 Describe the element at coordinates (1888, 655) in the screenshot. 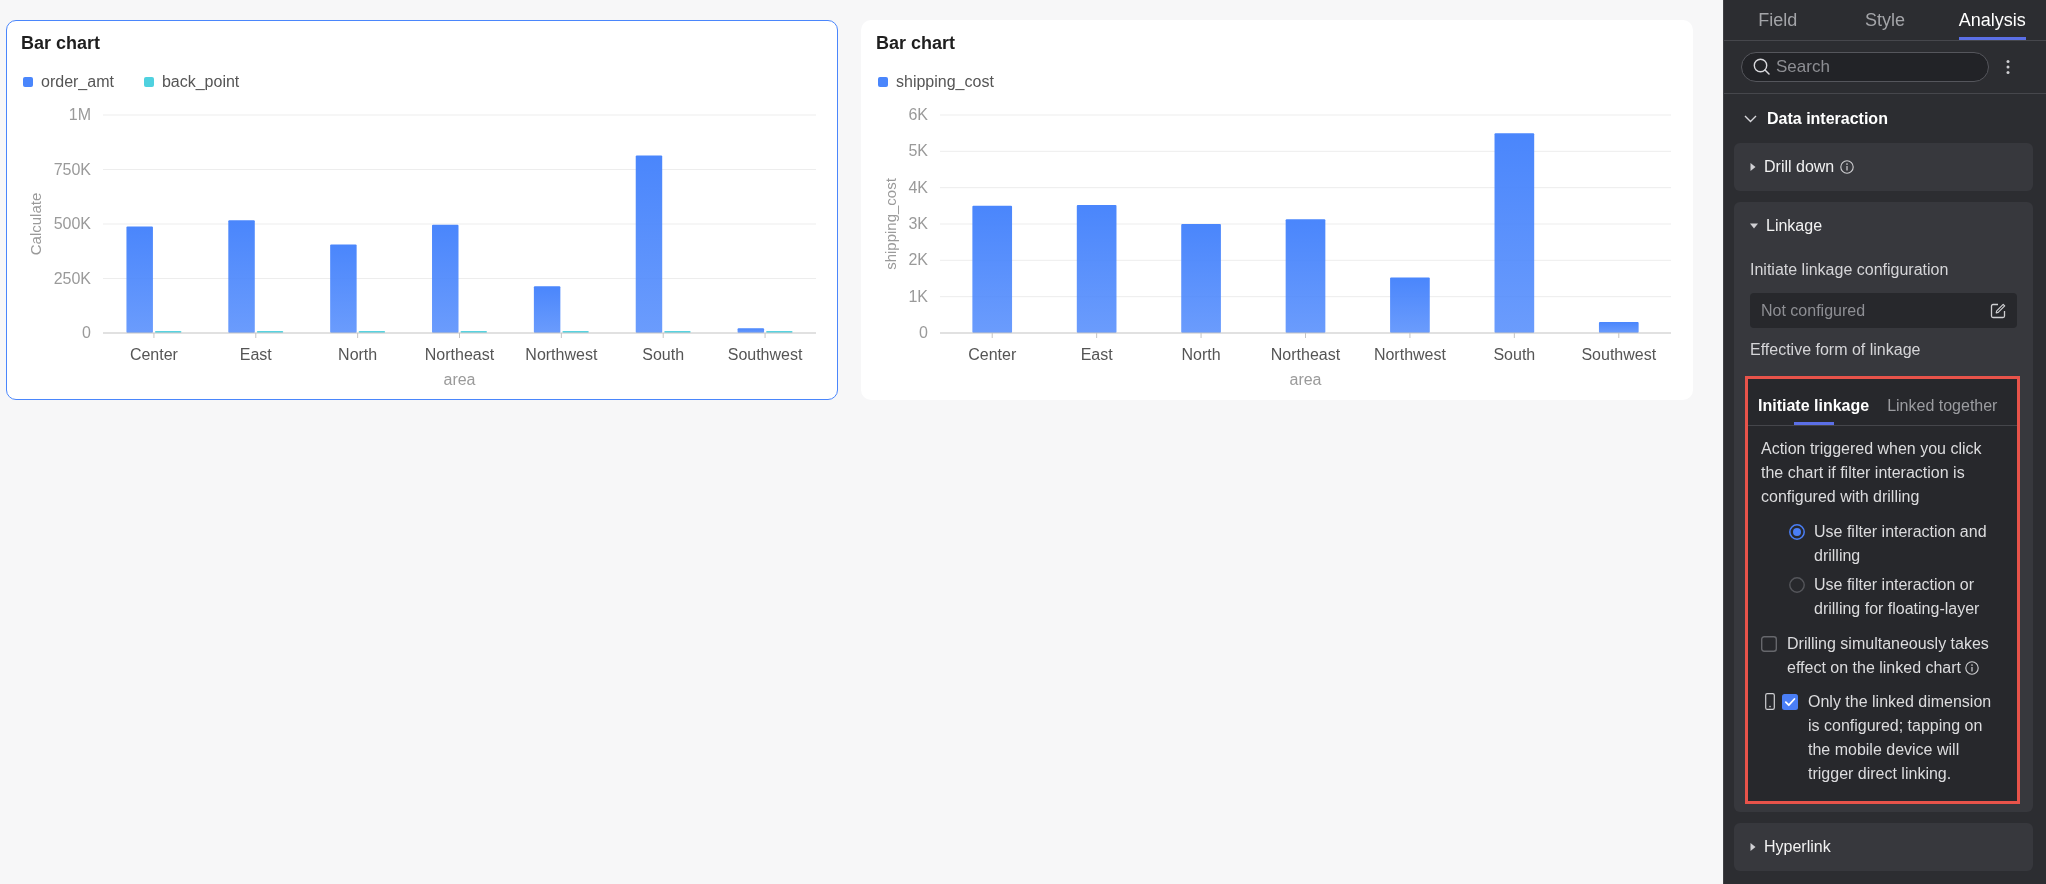

I see `option-label: Drilling simultaneously takes effect on the linked chart` at that location.